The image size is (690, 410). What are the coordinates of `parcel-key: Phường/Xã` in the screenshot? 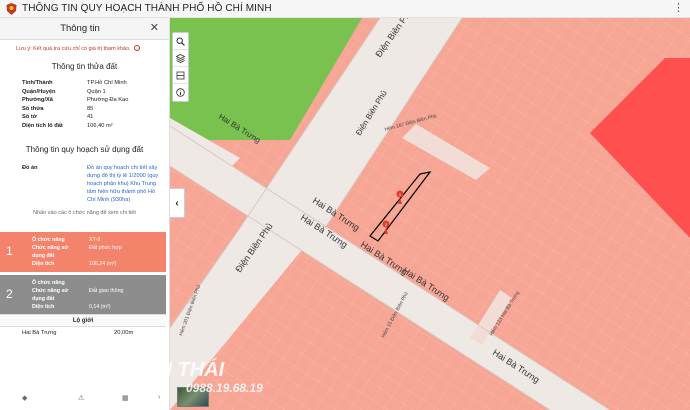 It's located at (37, 100).